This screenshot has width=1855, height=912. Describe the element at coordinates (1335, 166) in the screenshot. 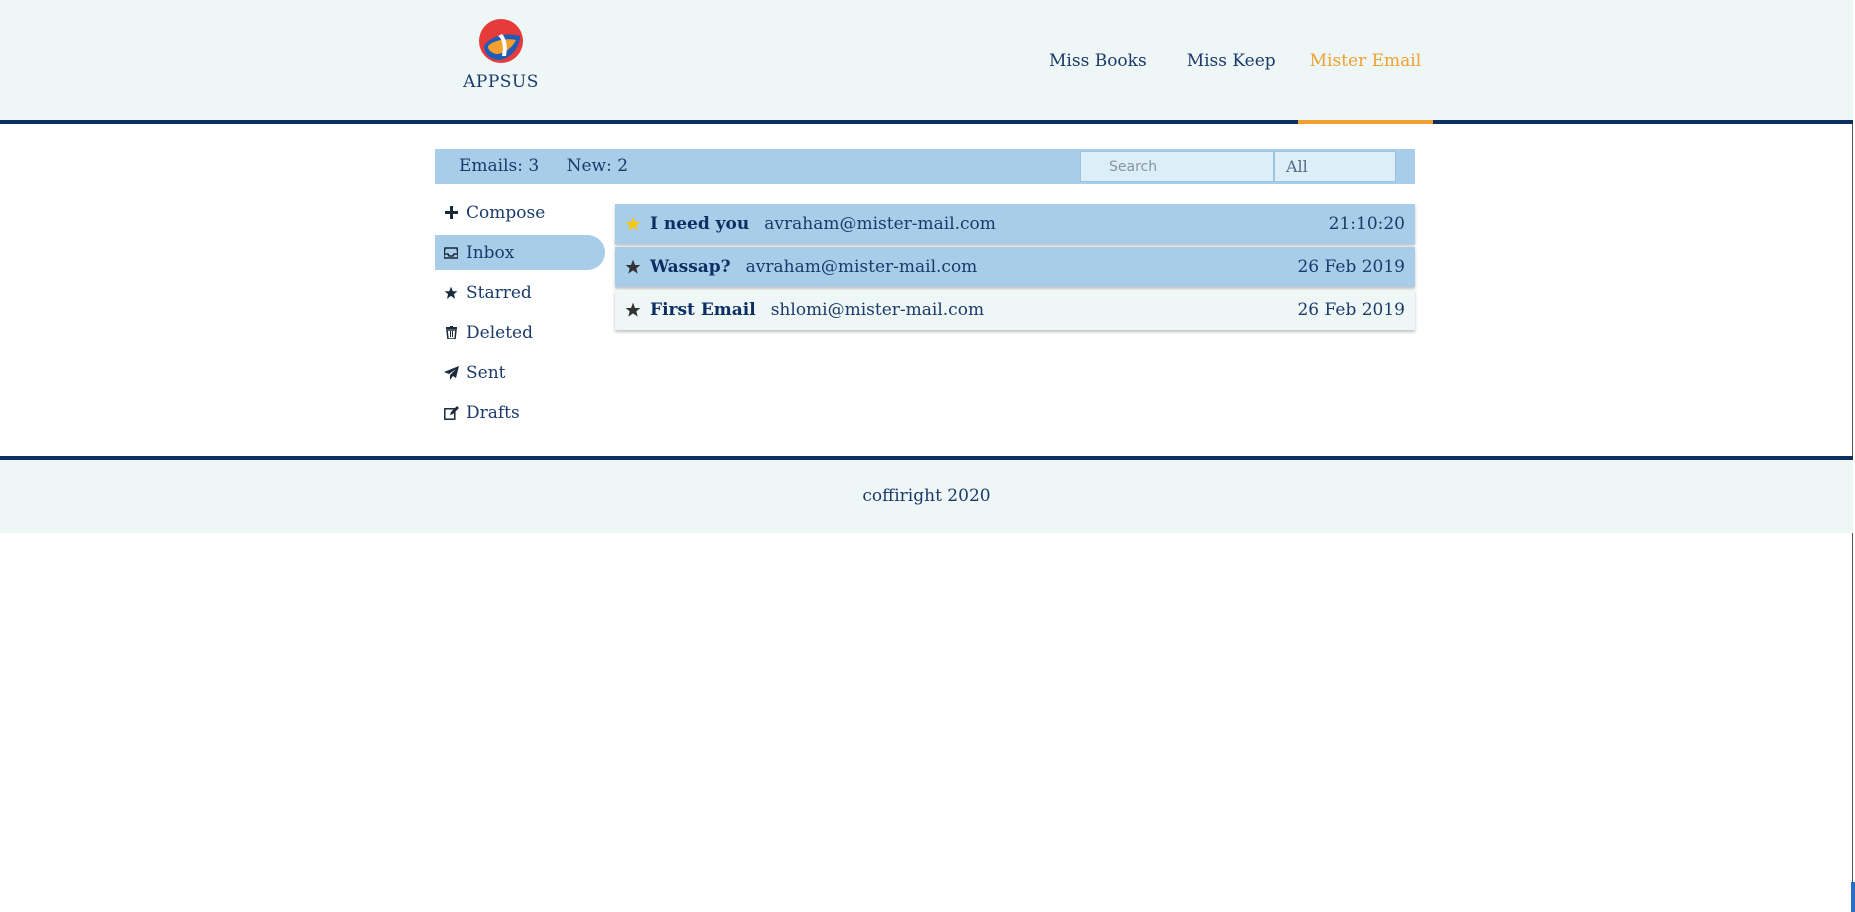

I see `filter-select: All` at that location.